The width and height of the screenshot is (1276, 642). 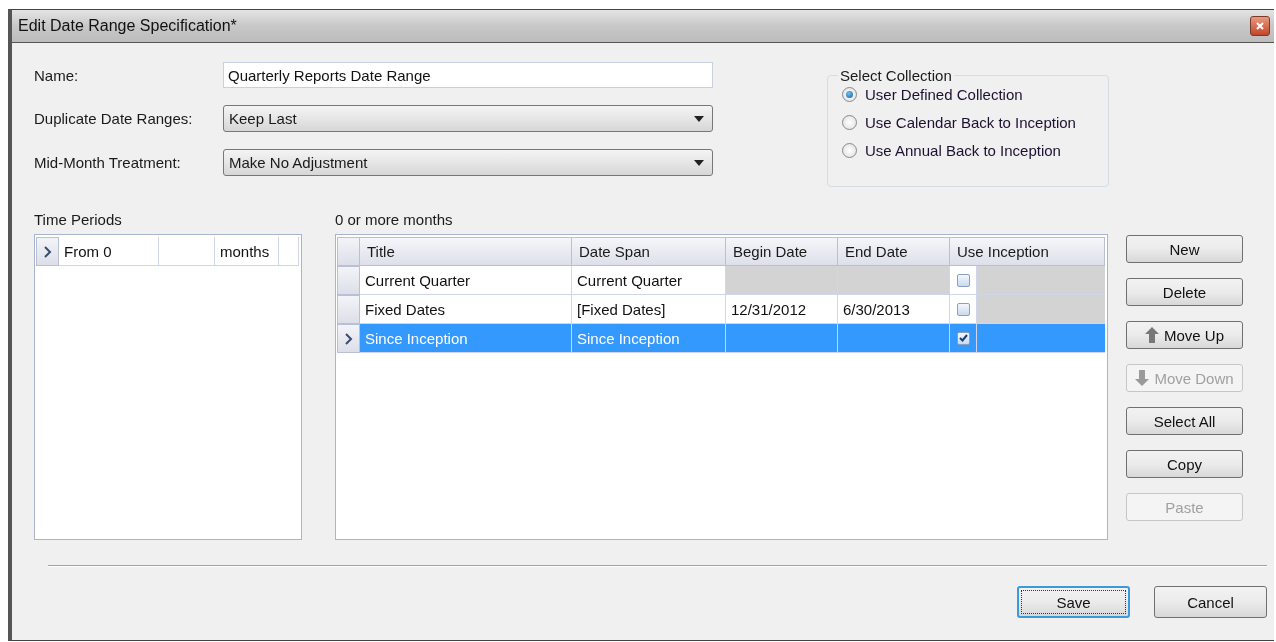 What do you see at coordinates (1152, 335) in the screenshot?
I see `up-arrow-icon` at bounding box center [1152, 335].